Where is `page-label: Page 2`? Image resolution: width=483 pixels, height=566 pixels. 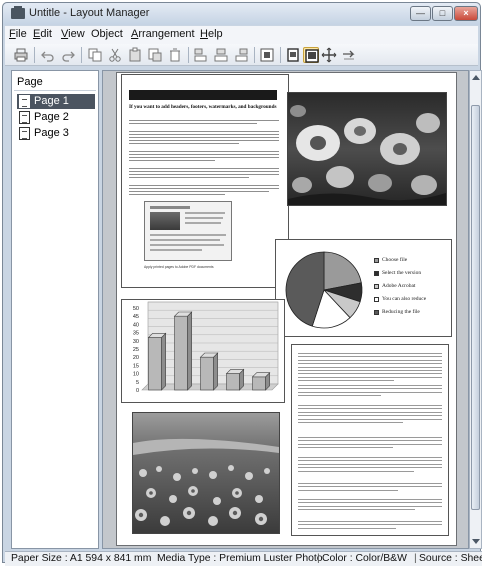
page-label: Page 2 is located at coordinates (51, 117).